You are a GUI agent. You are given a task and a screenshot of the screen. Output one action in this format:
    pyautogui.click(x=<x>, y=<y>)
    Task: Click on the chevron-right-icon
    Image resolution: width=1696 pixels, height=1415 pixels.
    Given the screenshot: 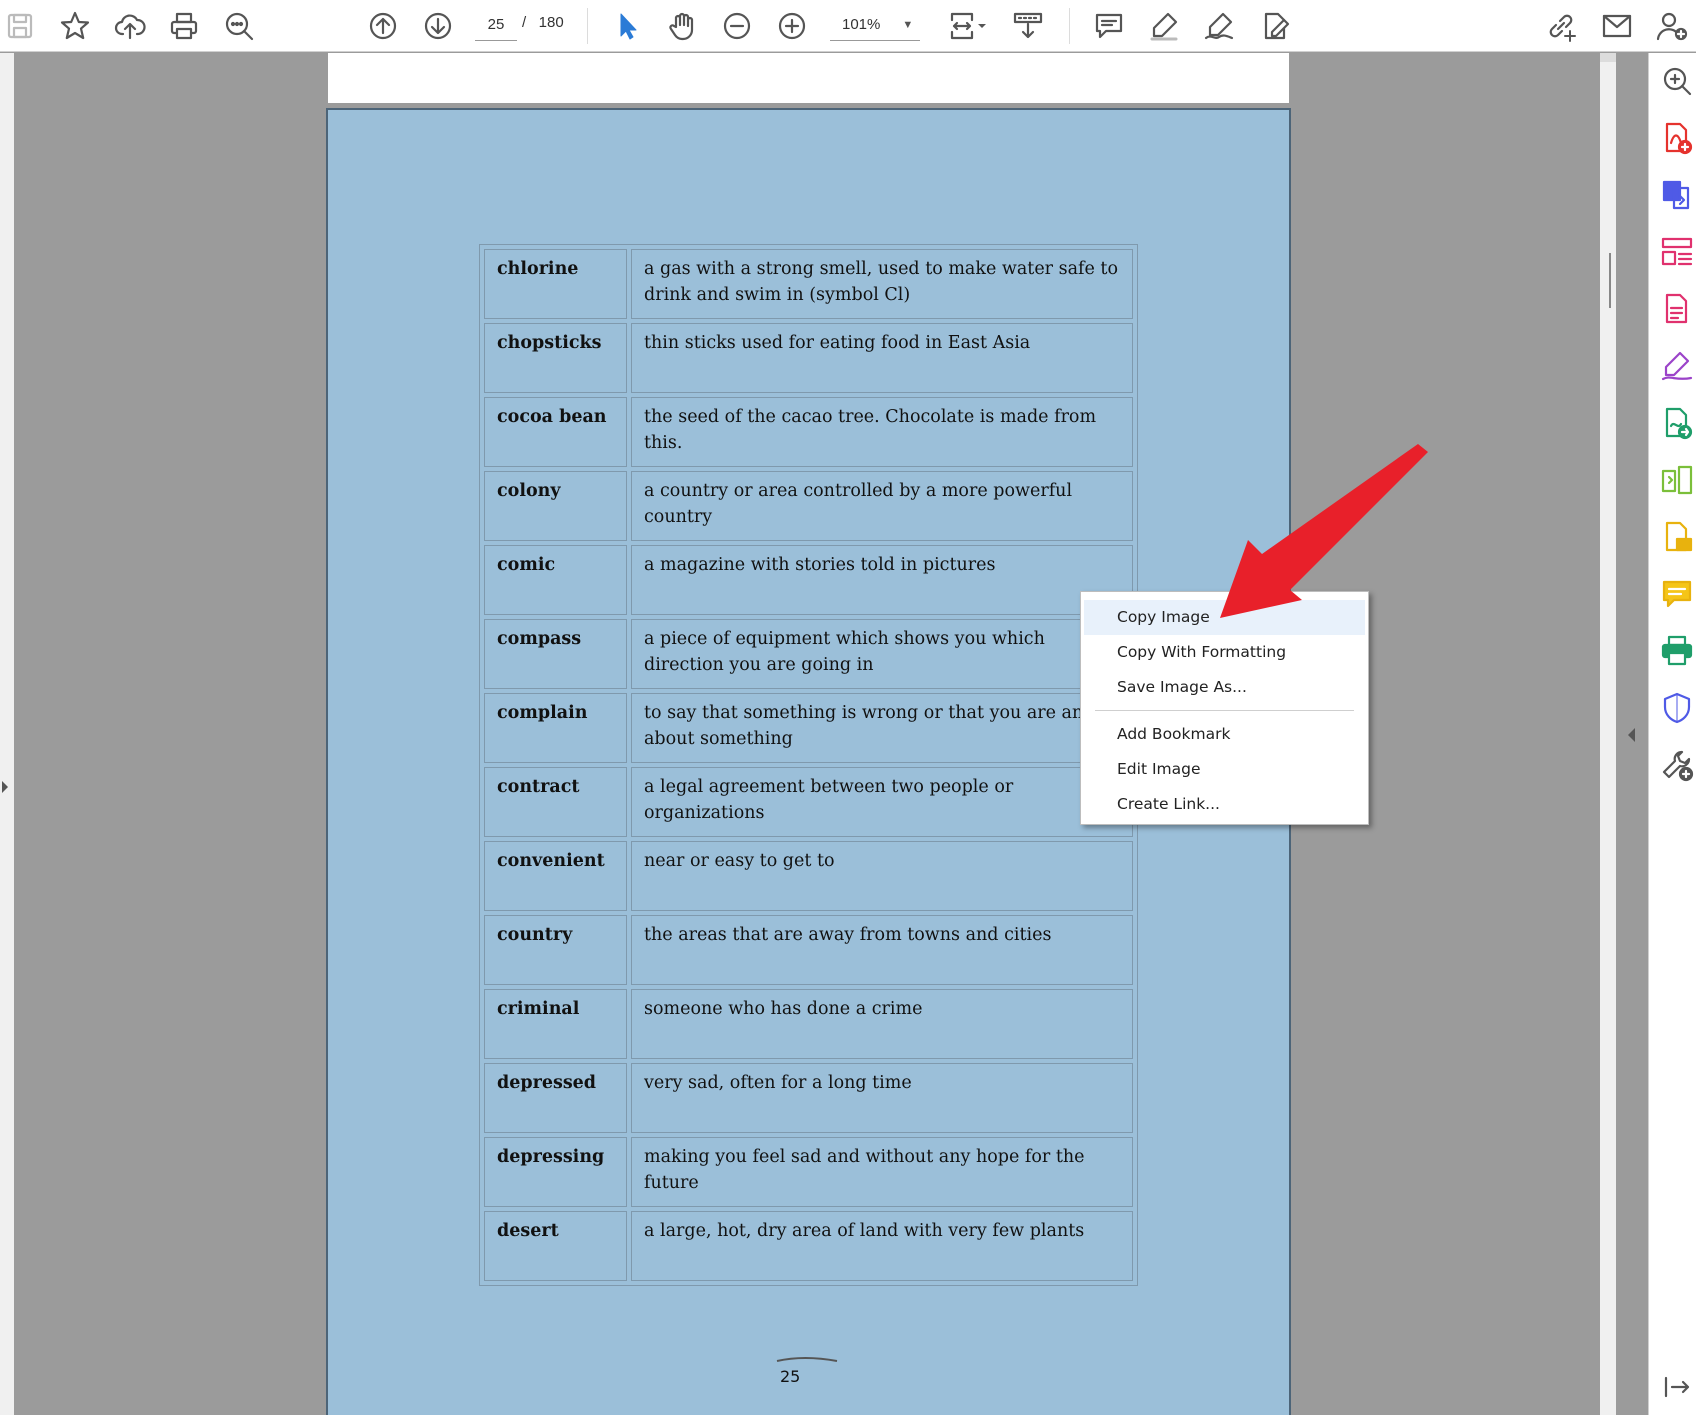 What is the action you would take?
    pyautogui.click(x=5, y=787)
    